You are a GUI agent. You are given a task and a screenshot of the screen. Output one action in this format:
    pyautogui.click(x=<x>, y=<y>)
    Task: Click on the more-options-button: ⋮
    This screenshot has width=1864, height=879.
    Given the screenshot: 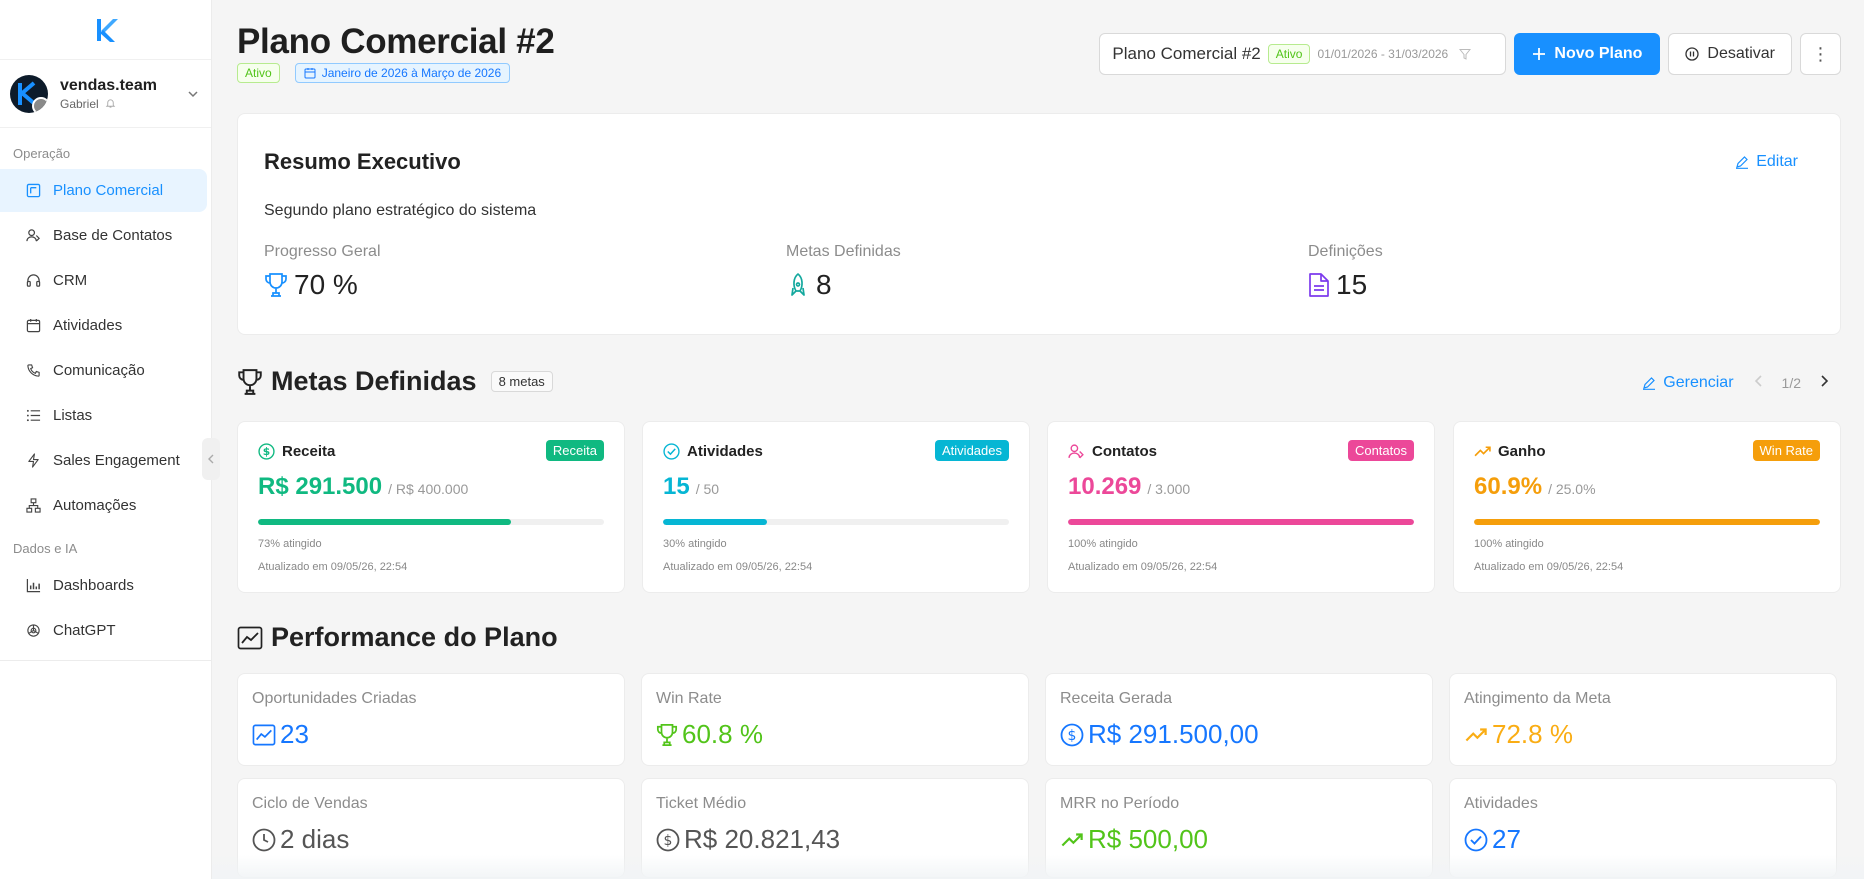 What is the action you would take?
    pyautogui.click(x=1820, y=54)
    